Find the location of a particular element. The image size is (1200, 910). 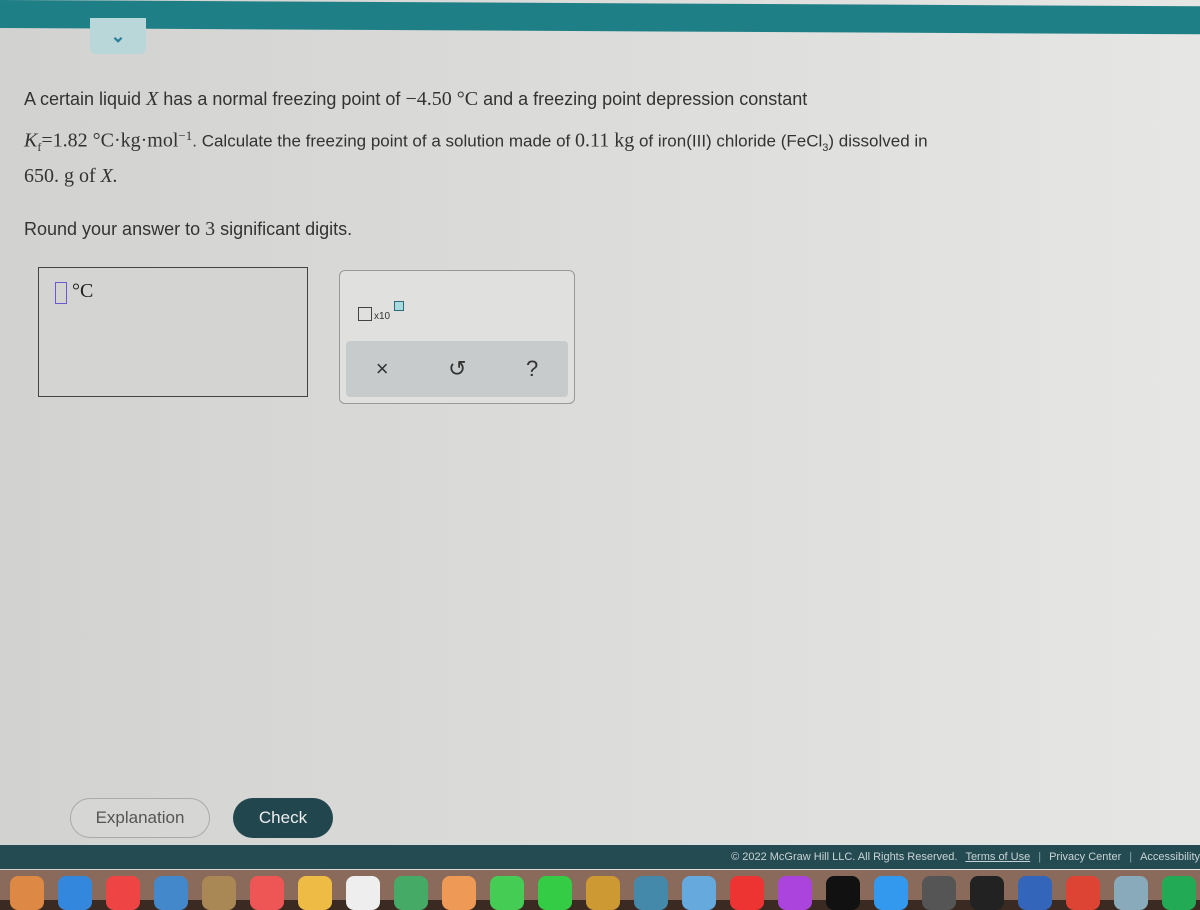

exponent-box-icon is located at coordinates (399, 306).